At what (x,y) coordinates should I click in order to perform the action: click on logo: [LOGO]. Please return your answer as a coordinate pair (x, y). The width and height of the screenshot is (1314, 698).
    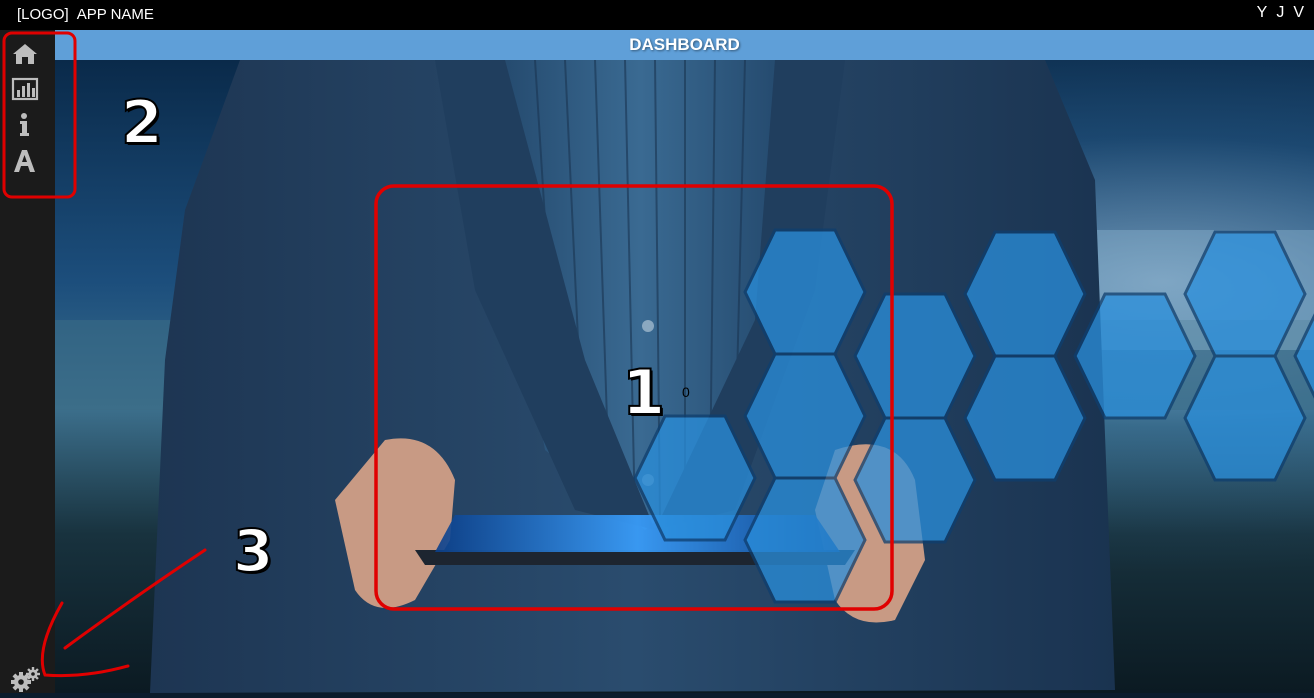
    Looking at the image, I should click on (43, 14).